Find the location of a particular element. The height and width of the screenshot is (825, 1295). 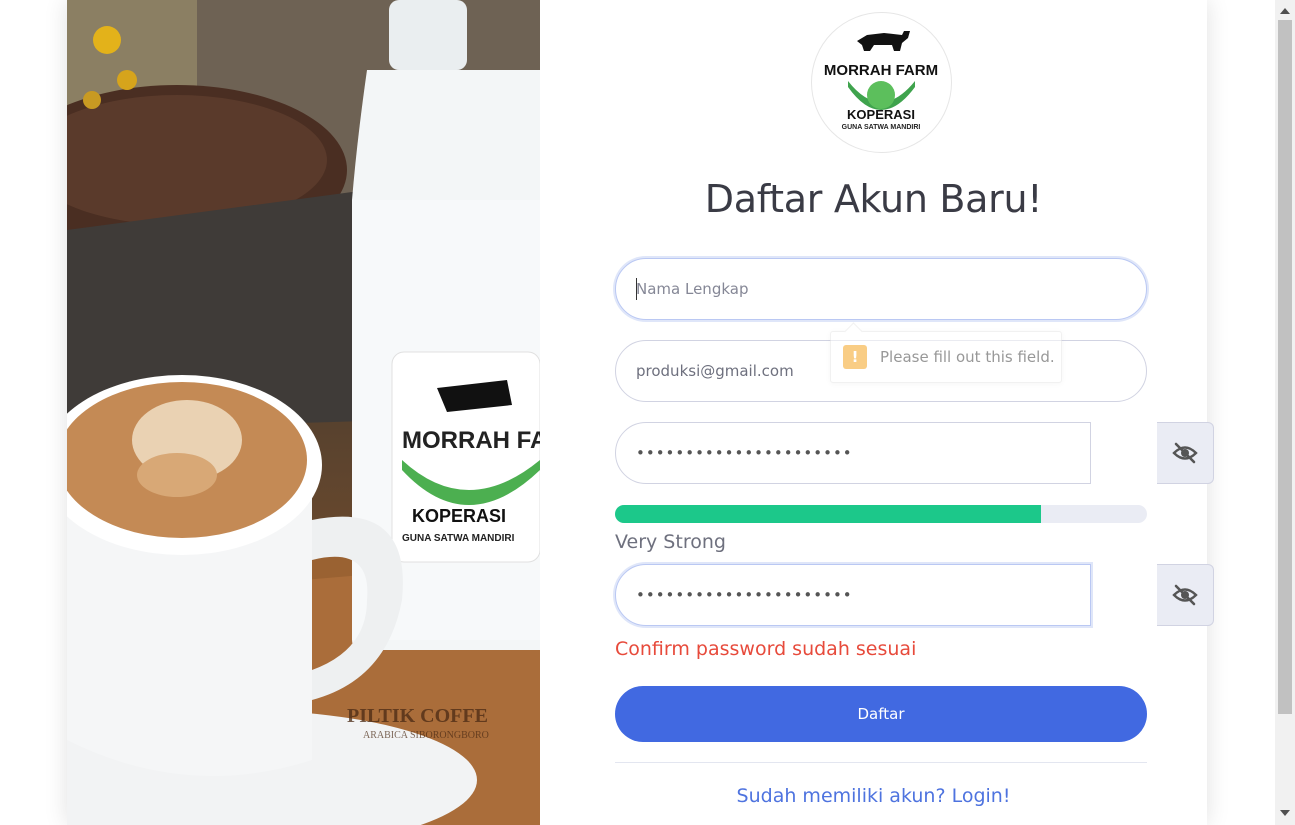

password-strength-label: Very Strong is located at coordinates (670, 542).